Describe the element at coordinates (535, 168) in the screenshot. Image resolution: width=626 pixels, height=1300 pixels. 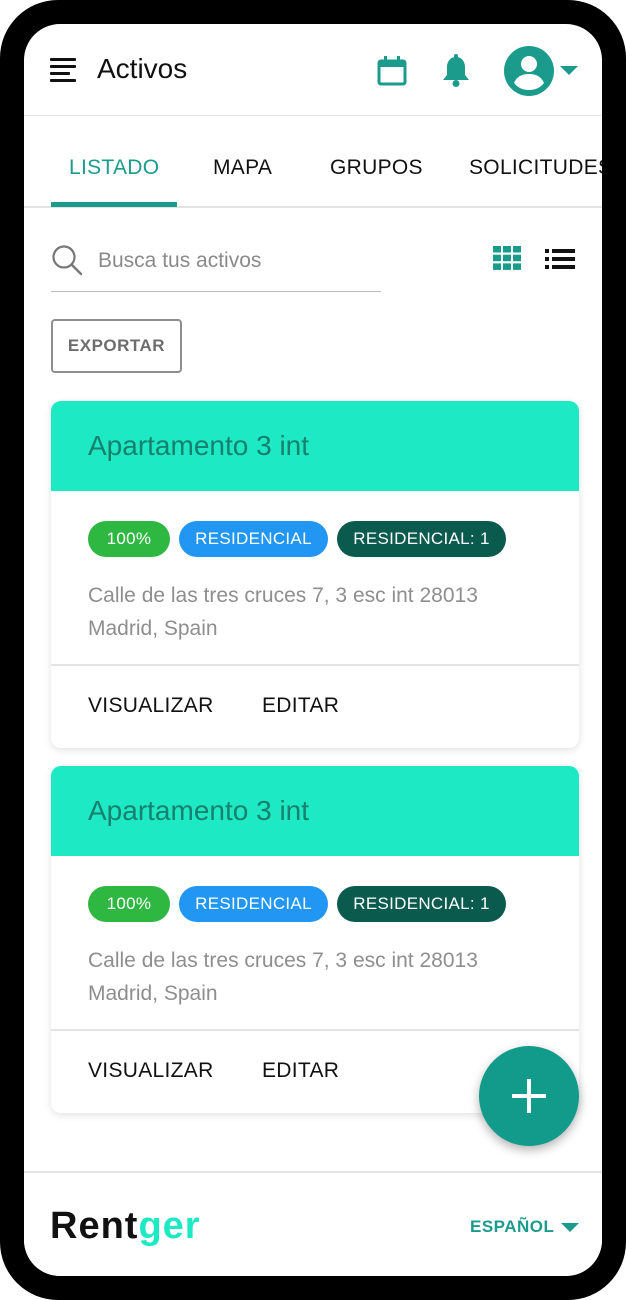
I see `tab-solicitudes: SOLICITUDES` at that location.